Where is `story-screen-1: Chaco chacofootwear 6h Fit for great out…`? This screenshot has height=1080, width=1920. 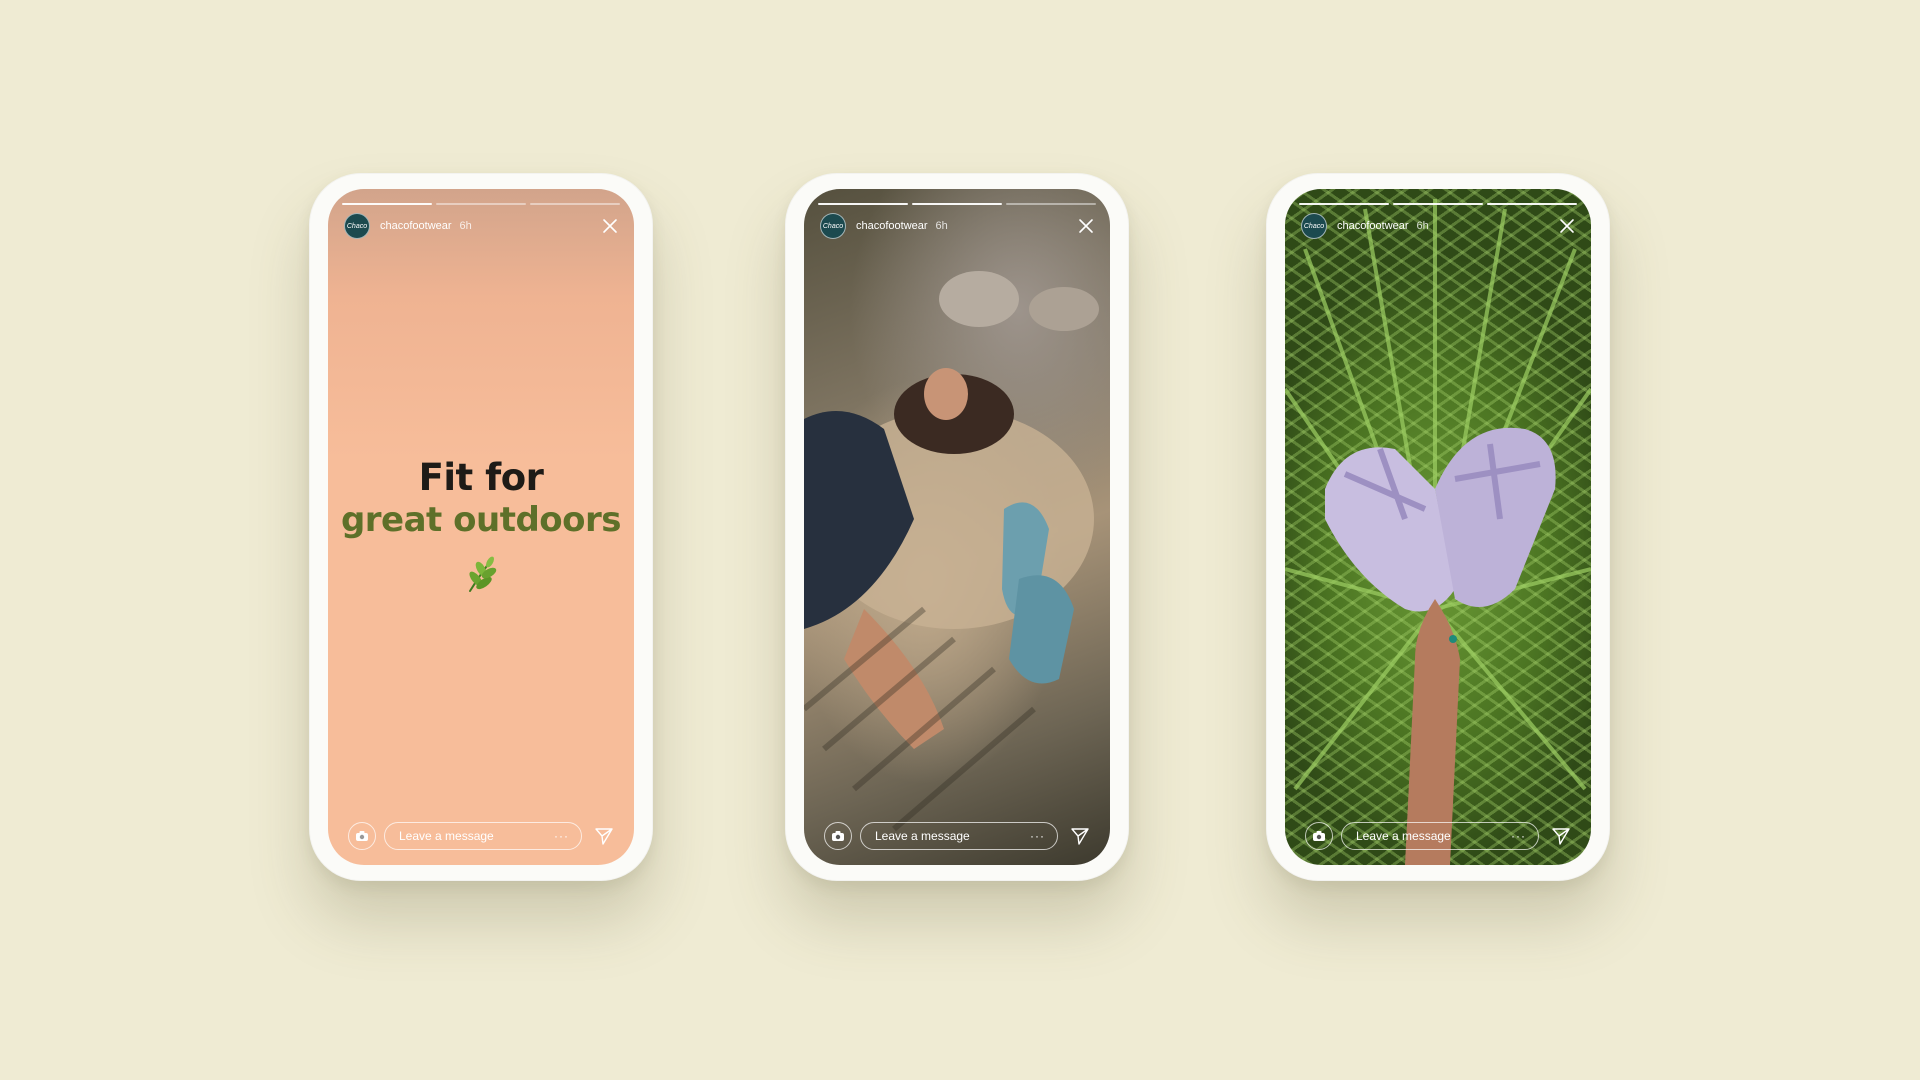
story-screen-1: Chaco chacofootwear 6h Fit for great out… is located at coordinates (481, 527).